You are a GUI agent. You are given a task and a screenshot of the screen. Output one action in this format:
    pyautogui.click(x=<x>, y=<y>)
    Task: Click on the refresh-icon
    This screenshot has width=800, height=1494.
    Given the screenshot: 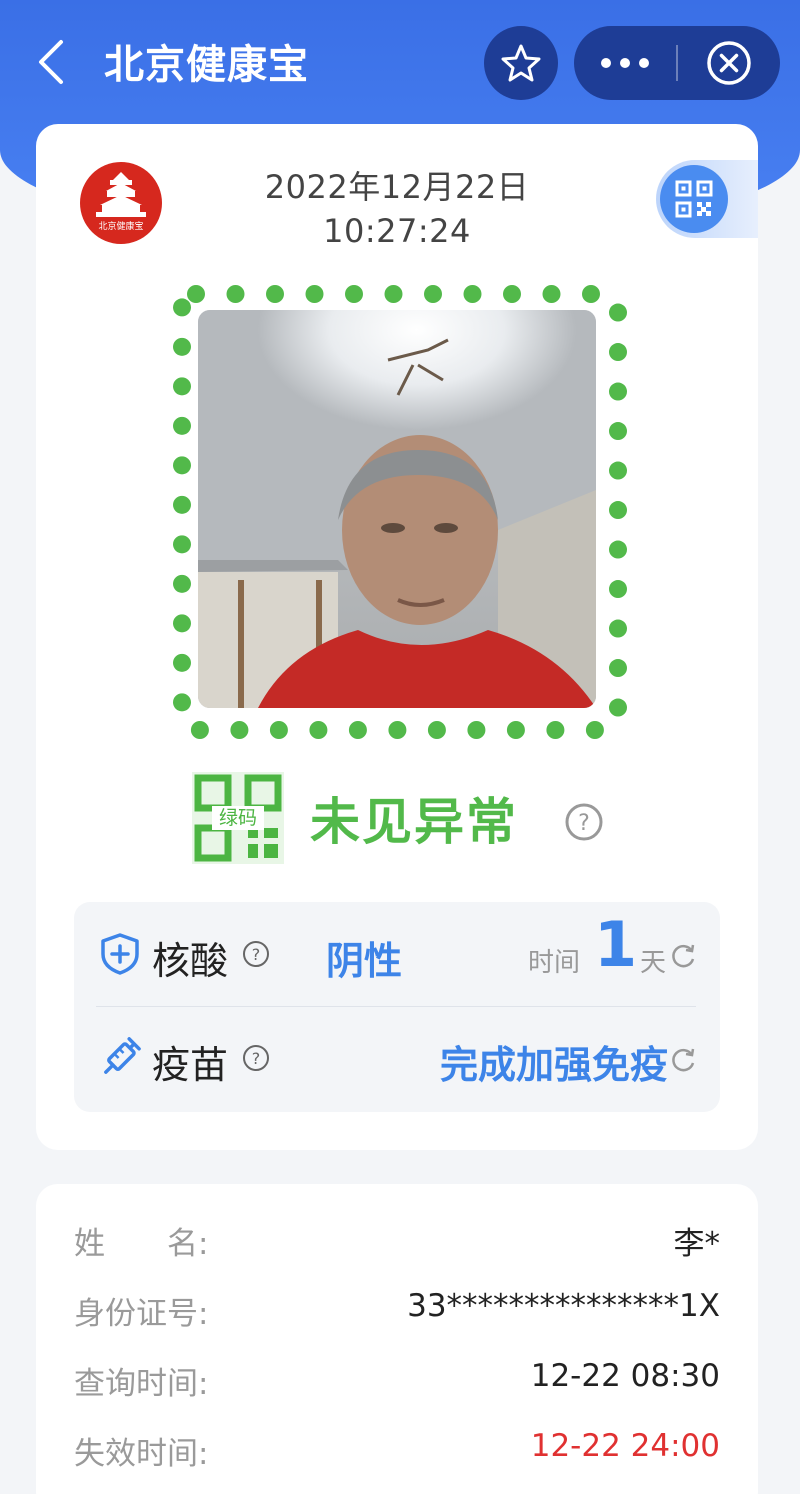 What is the action you would take?
    pyautogui.click(x=684, y=956)
    